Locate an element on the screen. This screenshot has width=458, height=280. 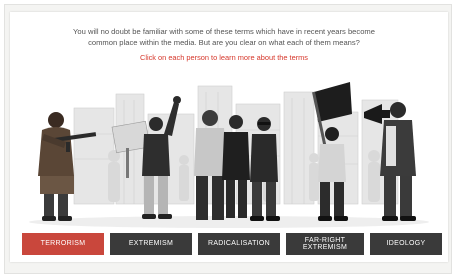
tab-far-right-extremism: FAR-RIGHT EXTREMISM is located at coordinates (325, 244).